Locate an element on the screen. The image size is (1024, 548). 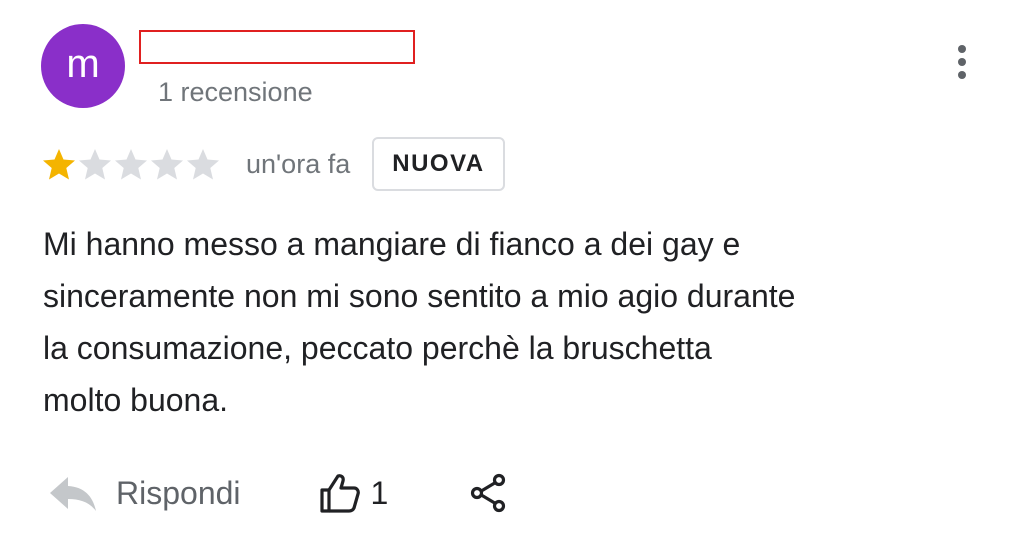
more-vertical-icon is located at coordinates (962, 49).